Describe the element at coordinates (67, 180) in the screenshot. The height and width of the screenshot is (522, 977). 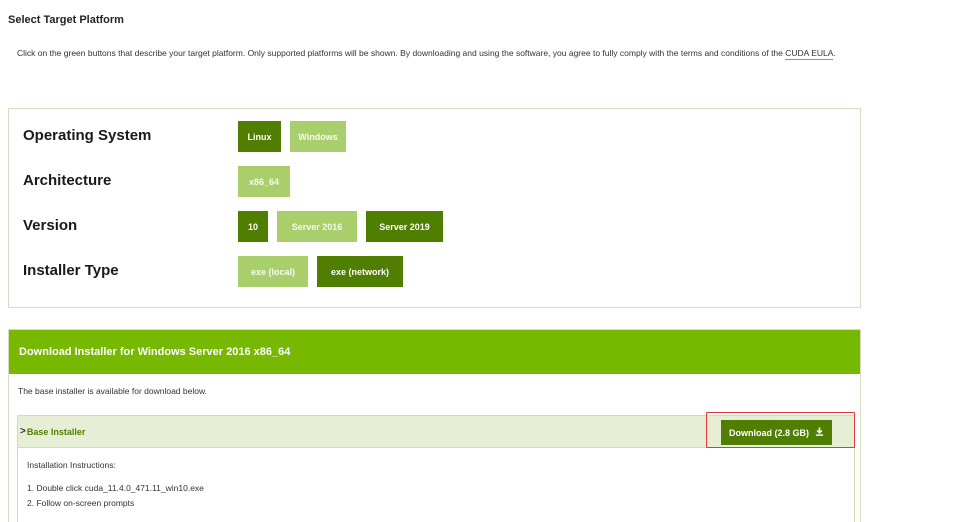
I see `architecture-label: Architecture` at that location.